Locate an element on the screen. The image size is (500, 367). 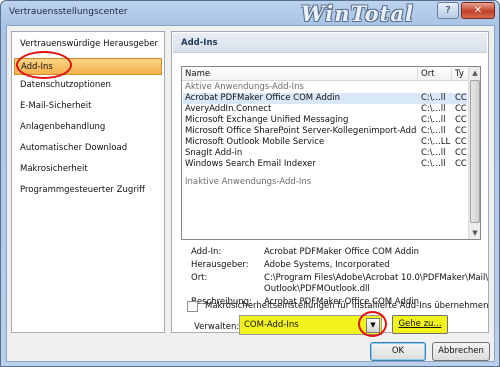
list-scrollbar: ▲ ▼ is located at coordinates (474, 153).